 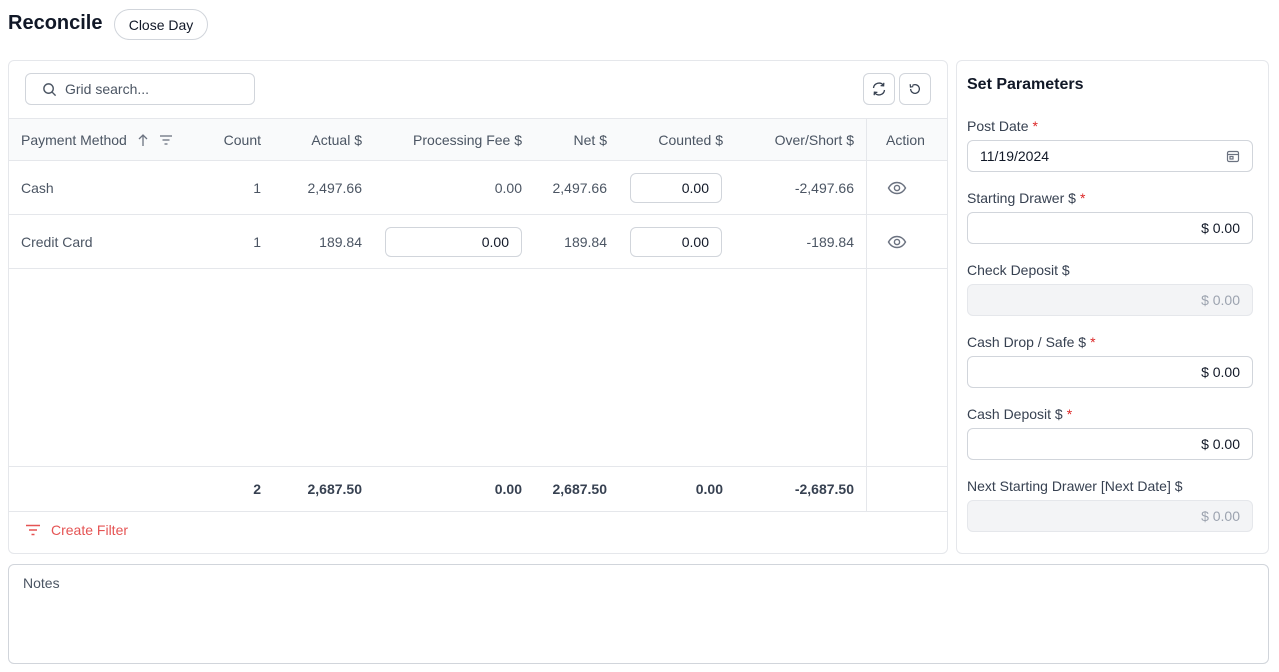 I want to click on cash-deposit-label: Cash Deposit $ *, so click(x=1020, y=414).